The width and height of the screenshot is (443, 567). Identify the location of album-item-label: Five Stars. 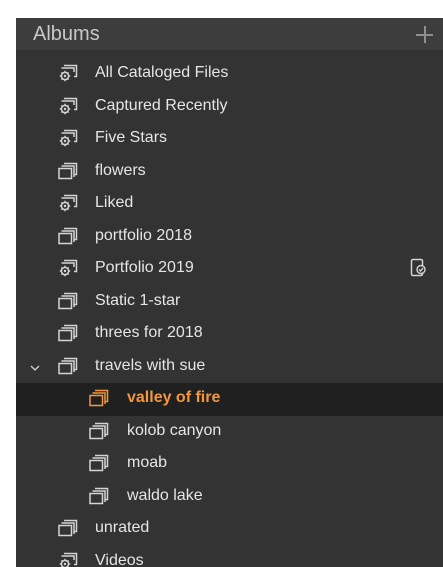
(131, 137).